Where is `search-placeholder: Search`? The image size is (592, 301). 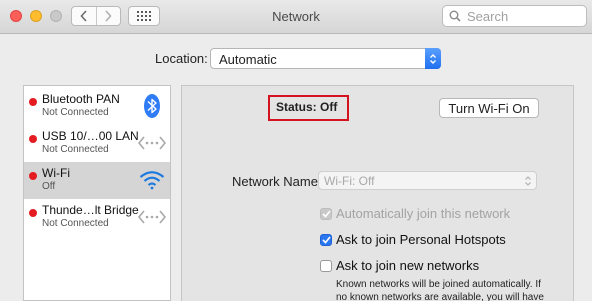 search-placeholder: Search is located at coordinates (488, 16).